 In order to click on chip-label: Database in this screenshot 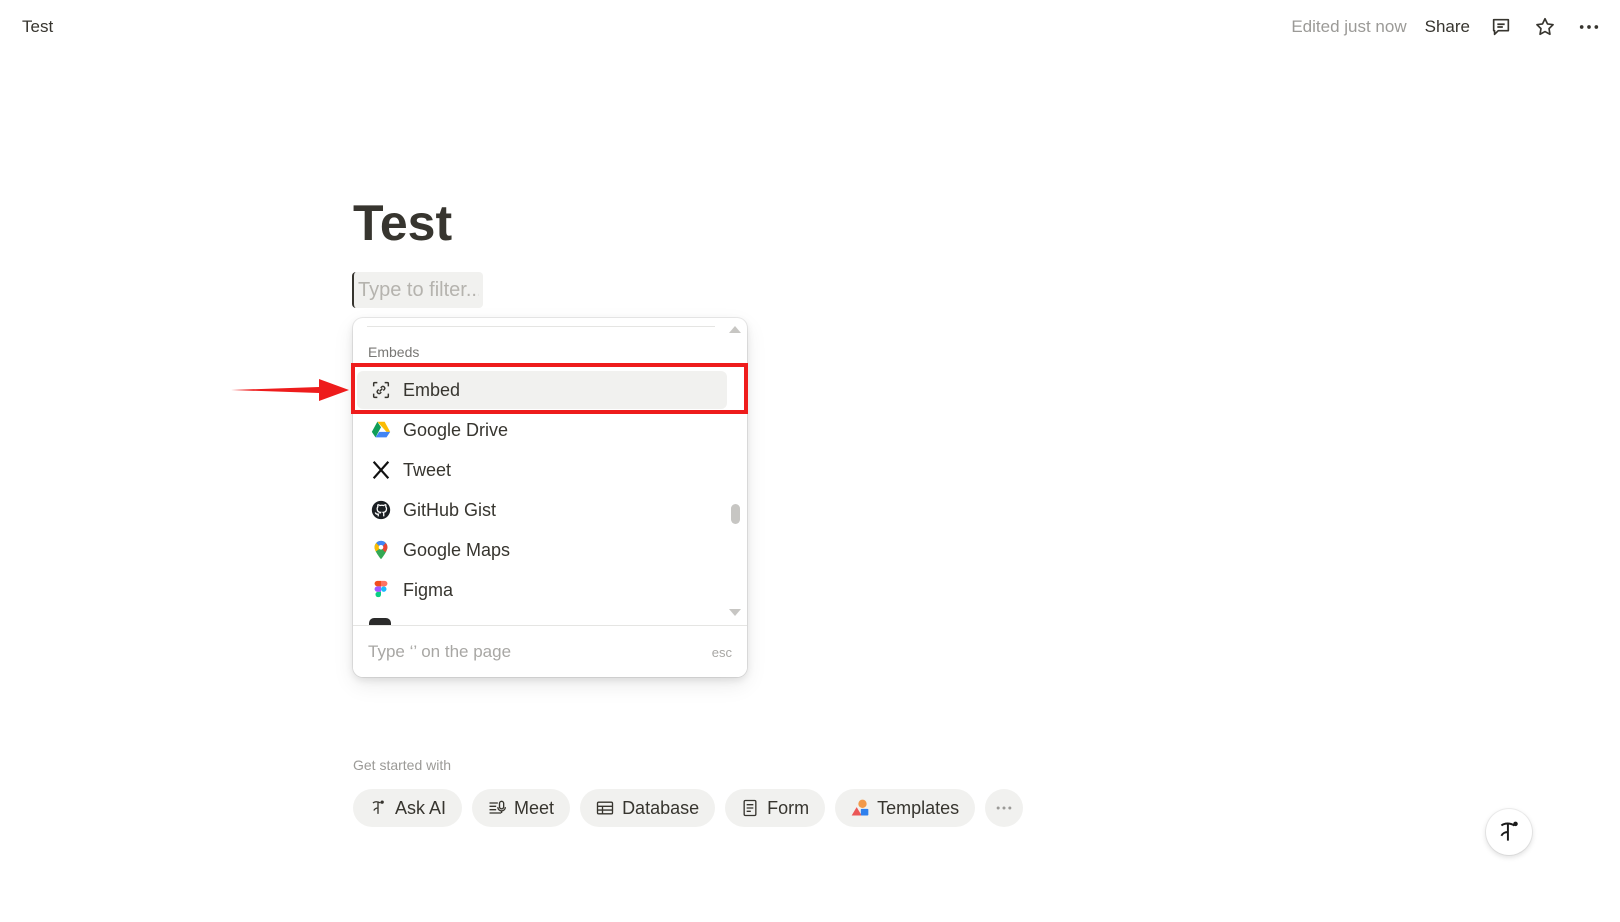, I will do `click(661, 807)`.